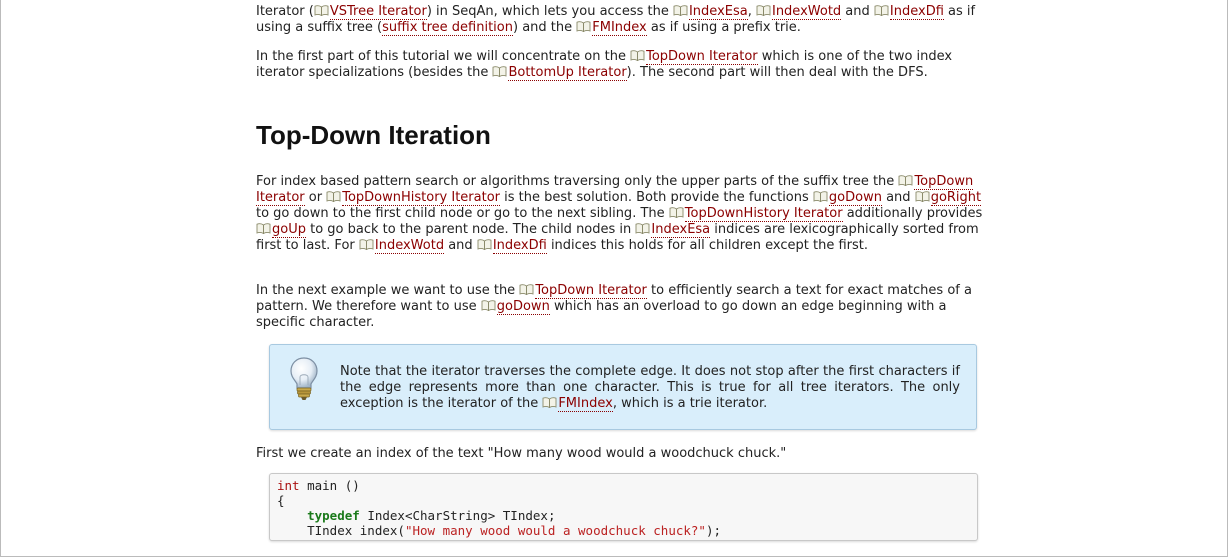 This screenshot has height=557, width=1228. Describe the element at coordinates (289, 230) in the screenshot. I see `link-goup: goUp` at that location.